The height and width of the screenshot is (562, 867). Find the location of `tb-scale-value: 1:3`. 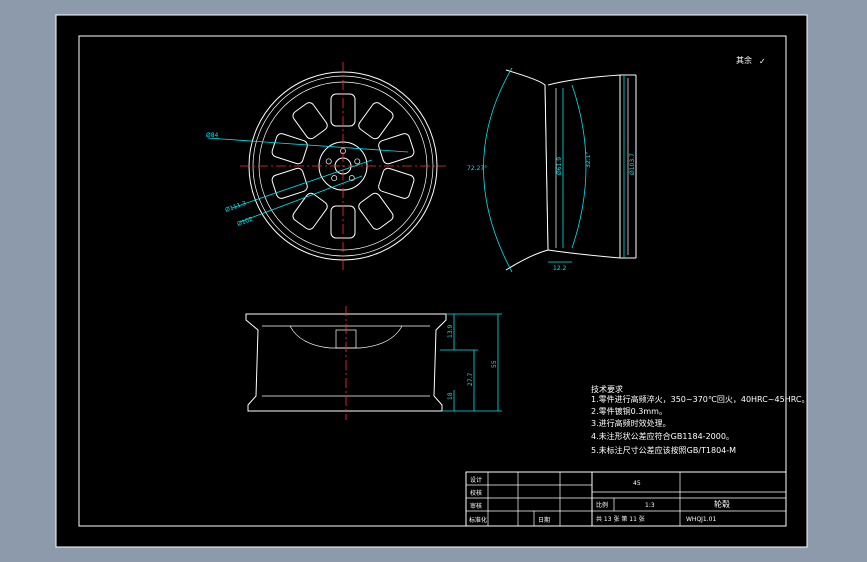

tb-scale-value: 1:3 is located at coordinates (650, 505).